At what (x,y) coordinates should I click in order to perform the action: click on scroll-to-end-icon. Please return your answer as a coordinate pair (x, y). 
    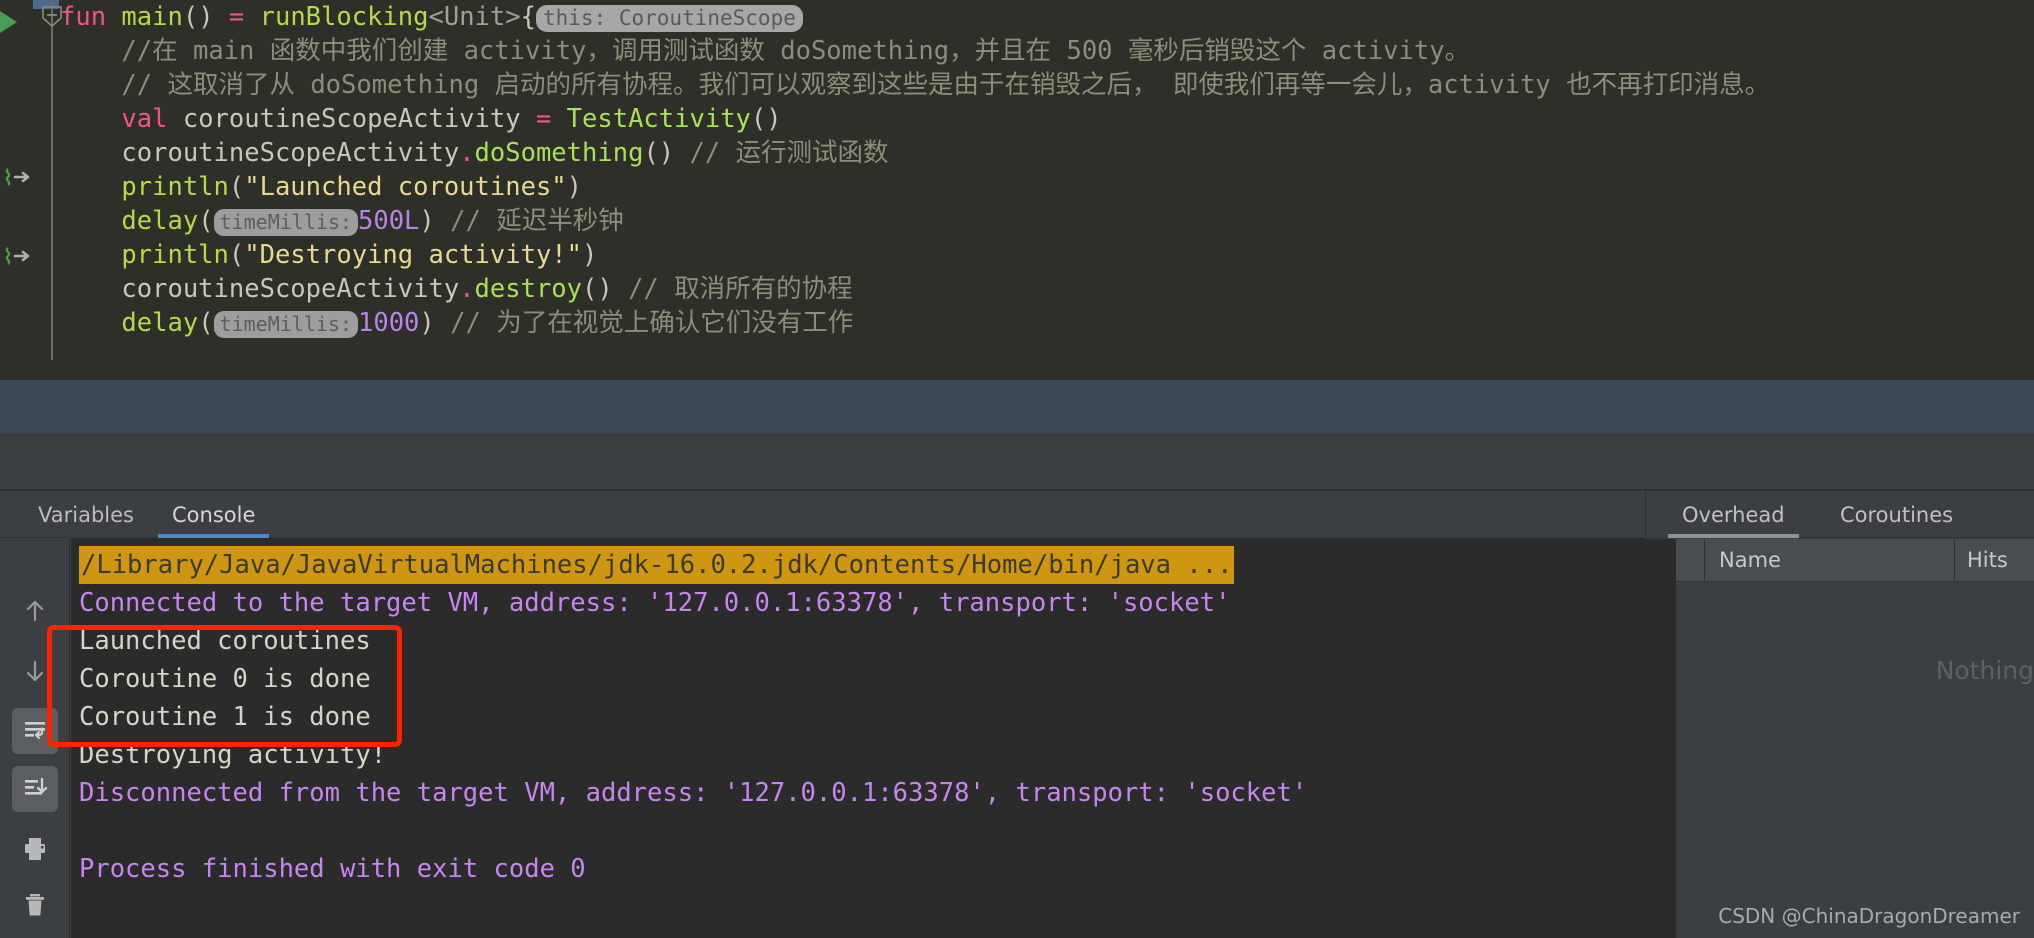
    Looking at the image, I should click on (35, 789).